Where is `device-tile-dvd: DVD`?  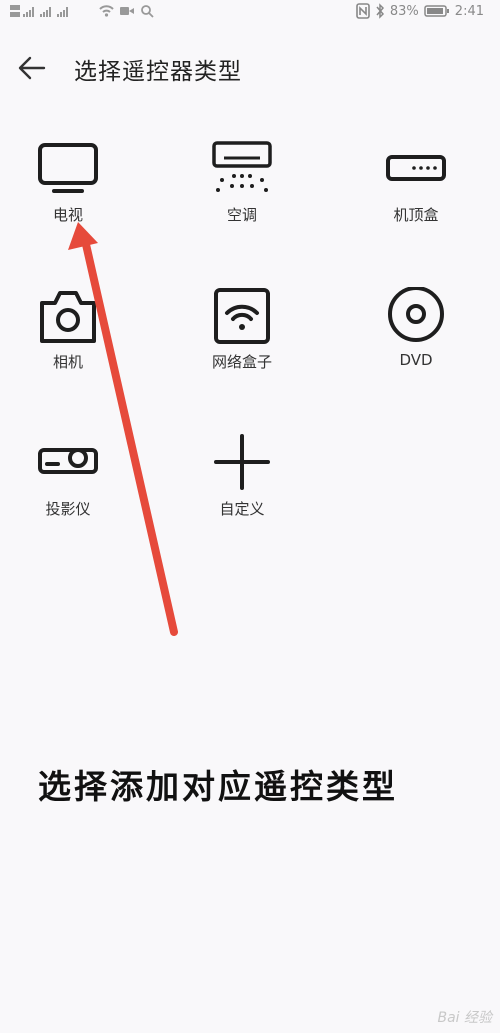
device-tile-dvd: DVD is located at coordinates (416, 342).